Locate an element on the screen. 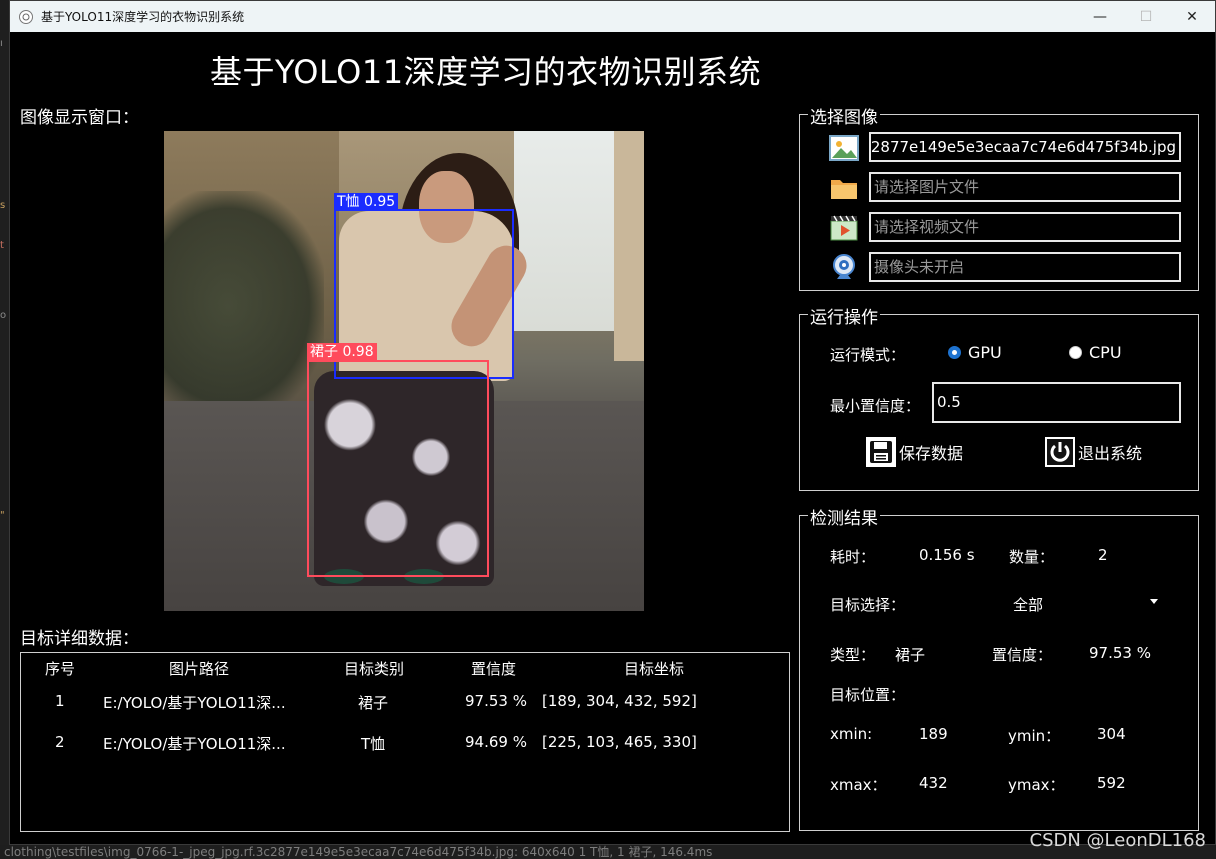 This screenshot has width=1216, height=859. type-label: 类型： is located at coordinates (853, 655).